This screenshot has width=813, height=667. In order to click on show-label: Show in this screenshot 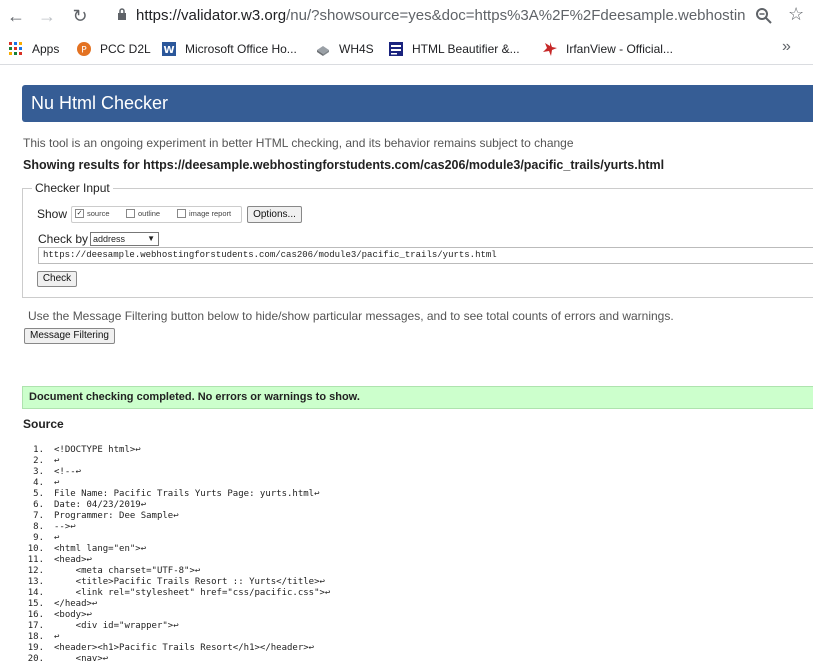, I will do `click(52, 214)`.